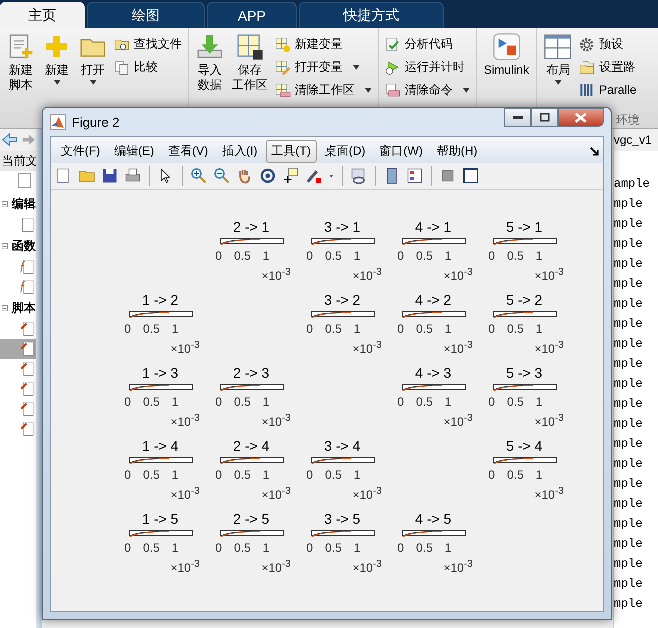 This screenshot has width=658, height=628. What do you see at coordinates (457, 151) in the screenshot?
I see `menu-item: 帮助(H)` at bounding box center [457, 151].